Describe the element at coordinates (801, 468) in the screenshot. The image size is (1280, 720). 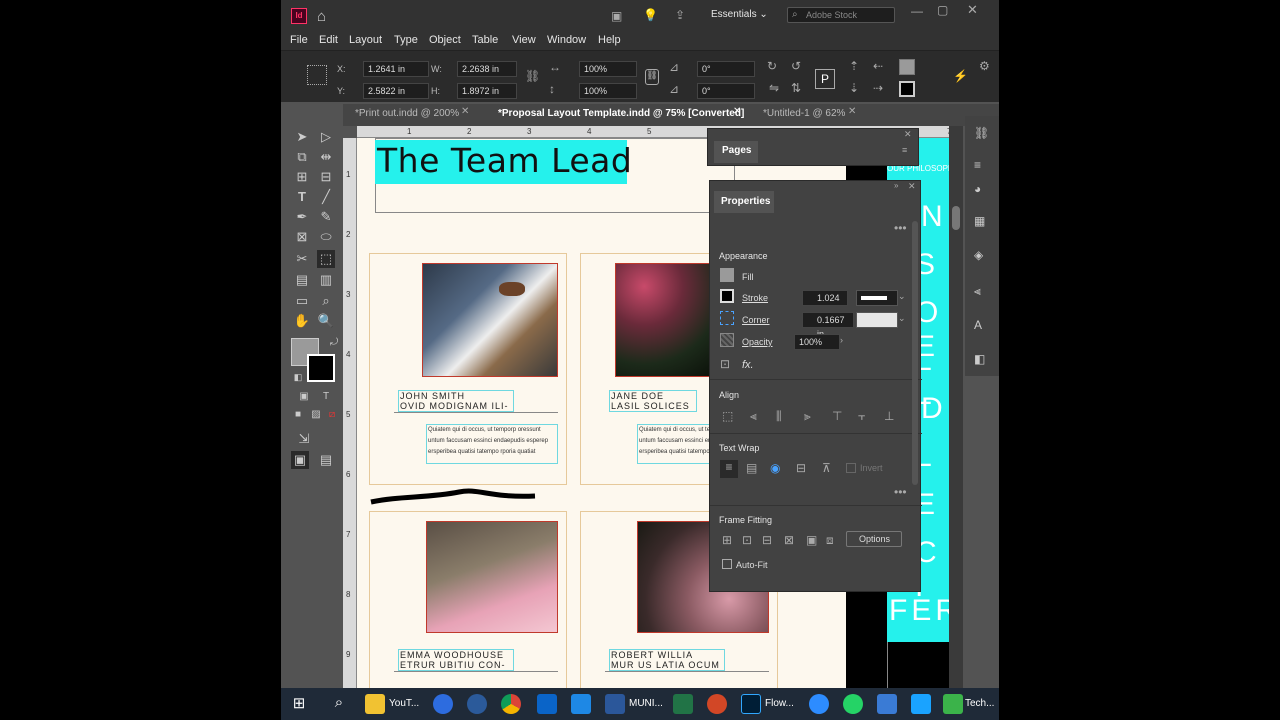
I see `jump-object-icon: ⊟` at that location.